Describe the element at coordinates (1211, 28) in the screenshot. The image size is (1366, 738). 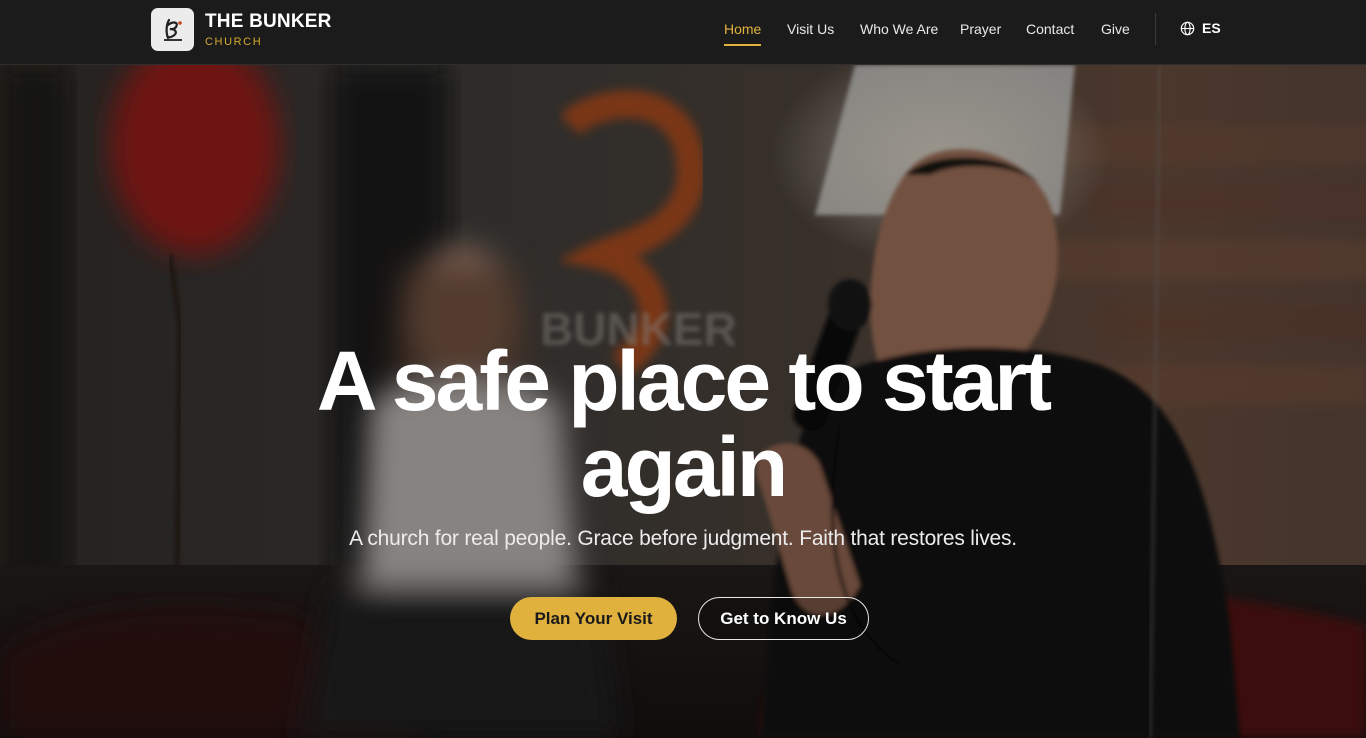
I see `language-label: ES` at that location.